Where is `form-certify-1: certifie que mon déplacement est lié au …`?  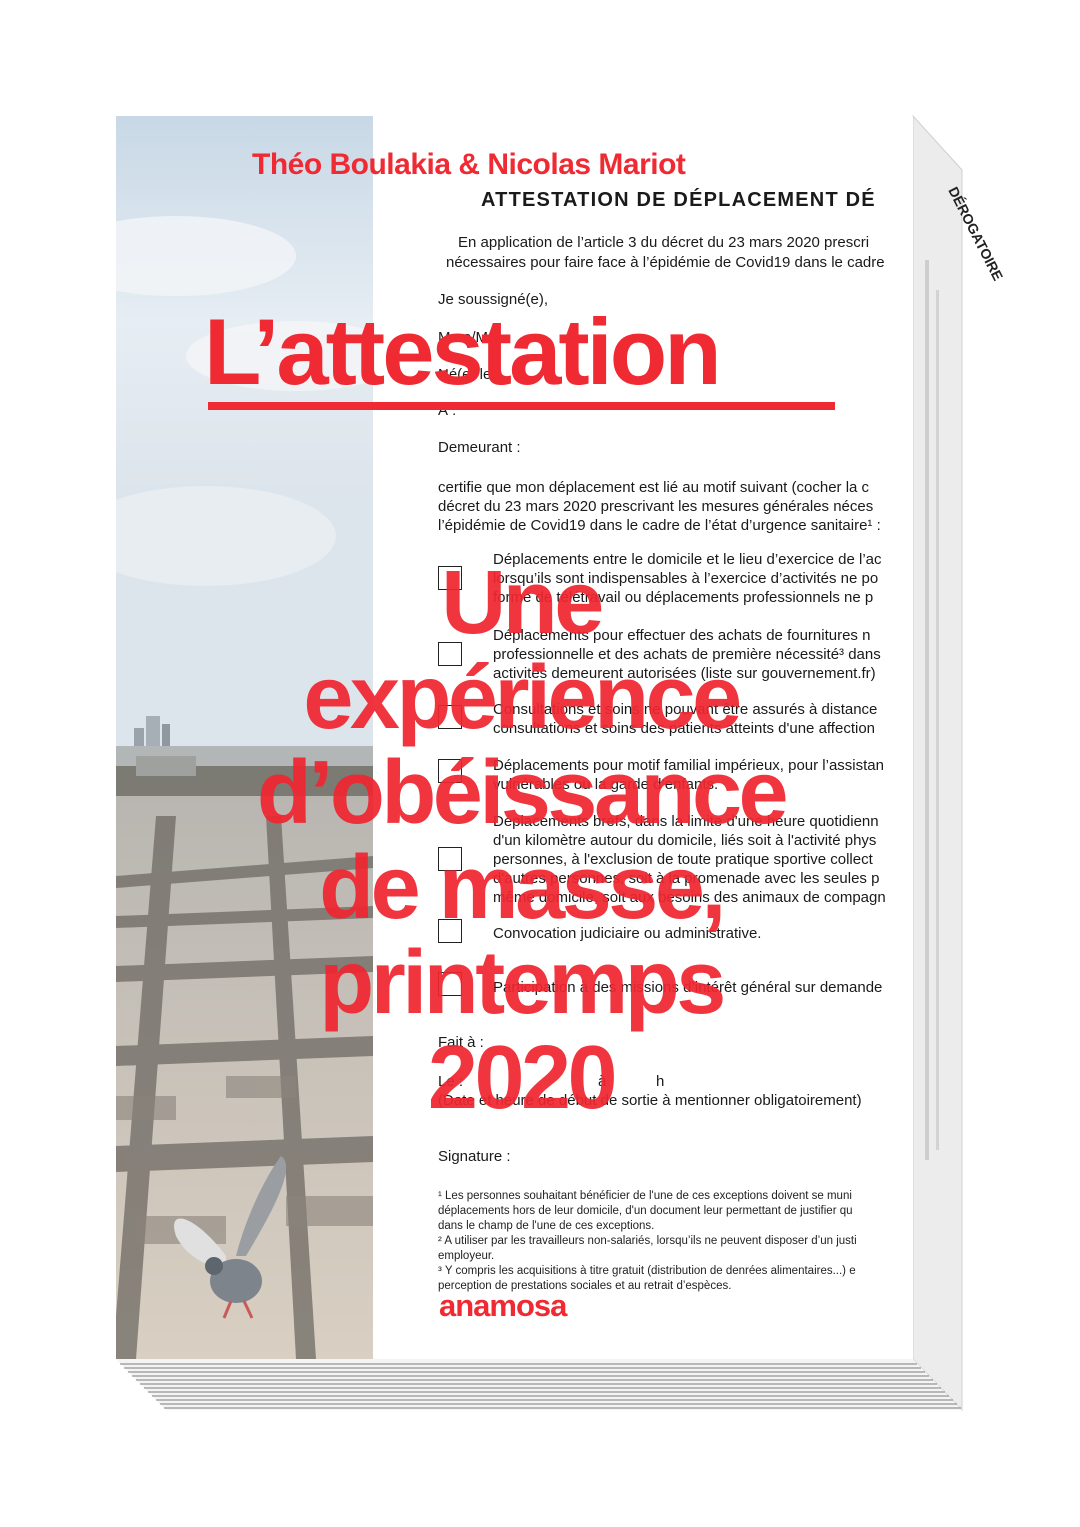
form-certify-1: certifie que mon déplacement est lié au … is located at coordinates (654, 487).